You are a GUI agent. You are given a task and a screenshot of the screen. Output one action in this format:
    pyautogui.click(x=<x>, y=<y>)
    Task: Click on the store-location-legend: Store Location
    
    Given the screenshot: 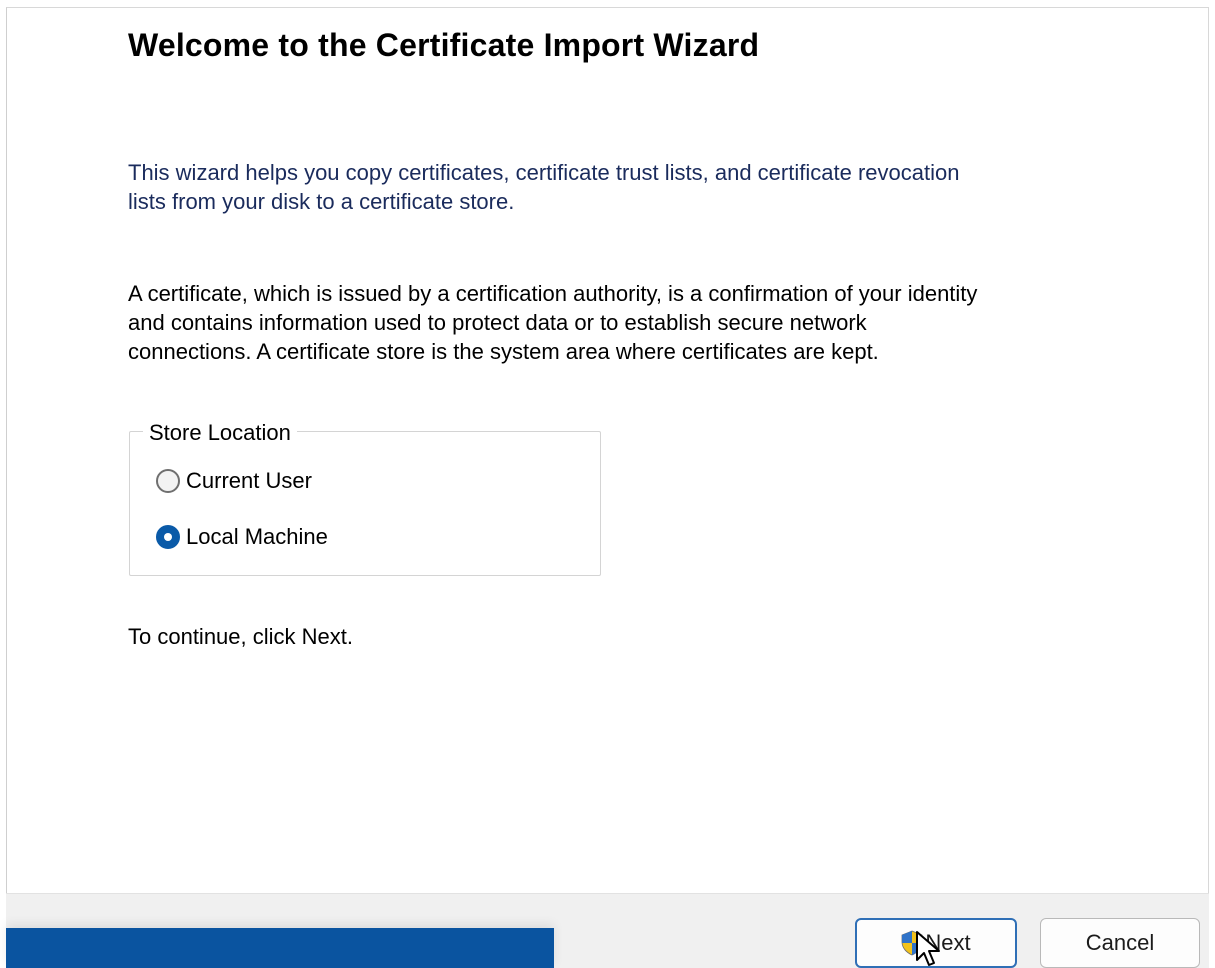 What is the action you would take?
    pyautogui.click(x=220, y=433)
    